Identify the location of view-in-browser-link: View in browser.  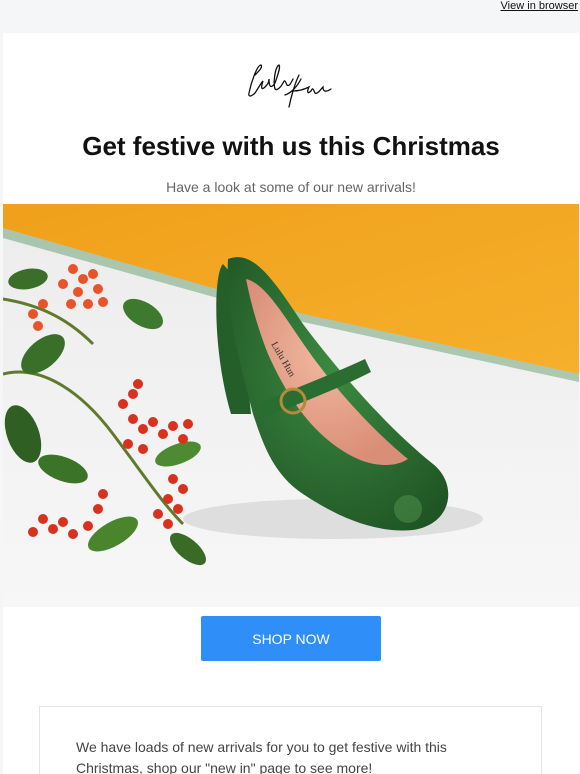
(539, 6).